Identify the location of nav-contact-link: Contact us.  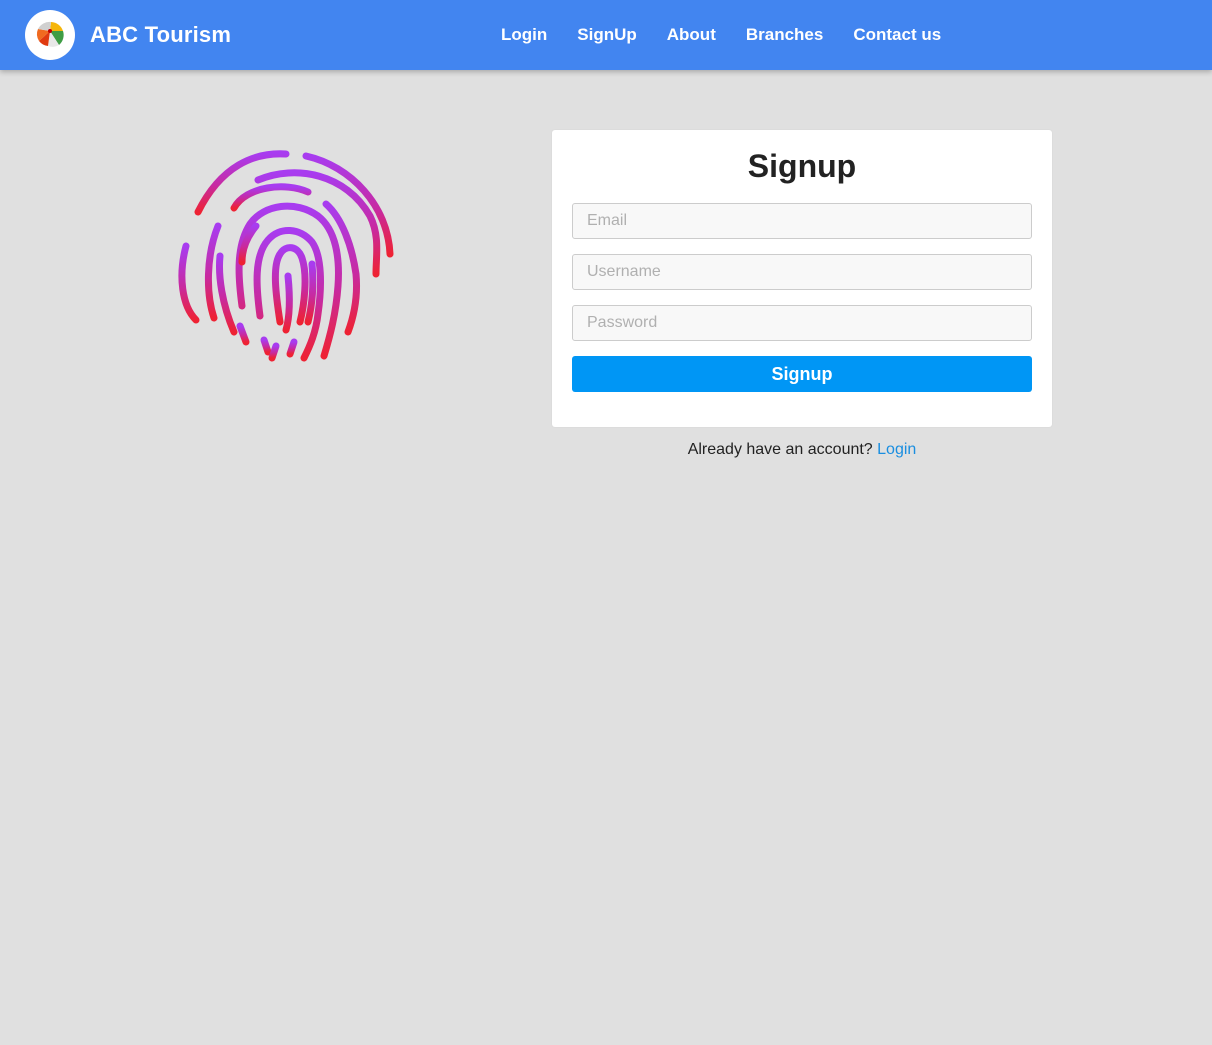
(897, 35).